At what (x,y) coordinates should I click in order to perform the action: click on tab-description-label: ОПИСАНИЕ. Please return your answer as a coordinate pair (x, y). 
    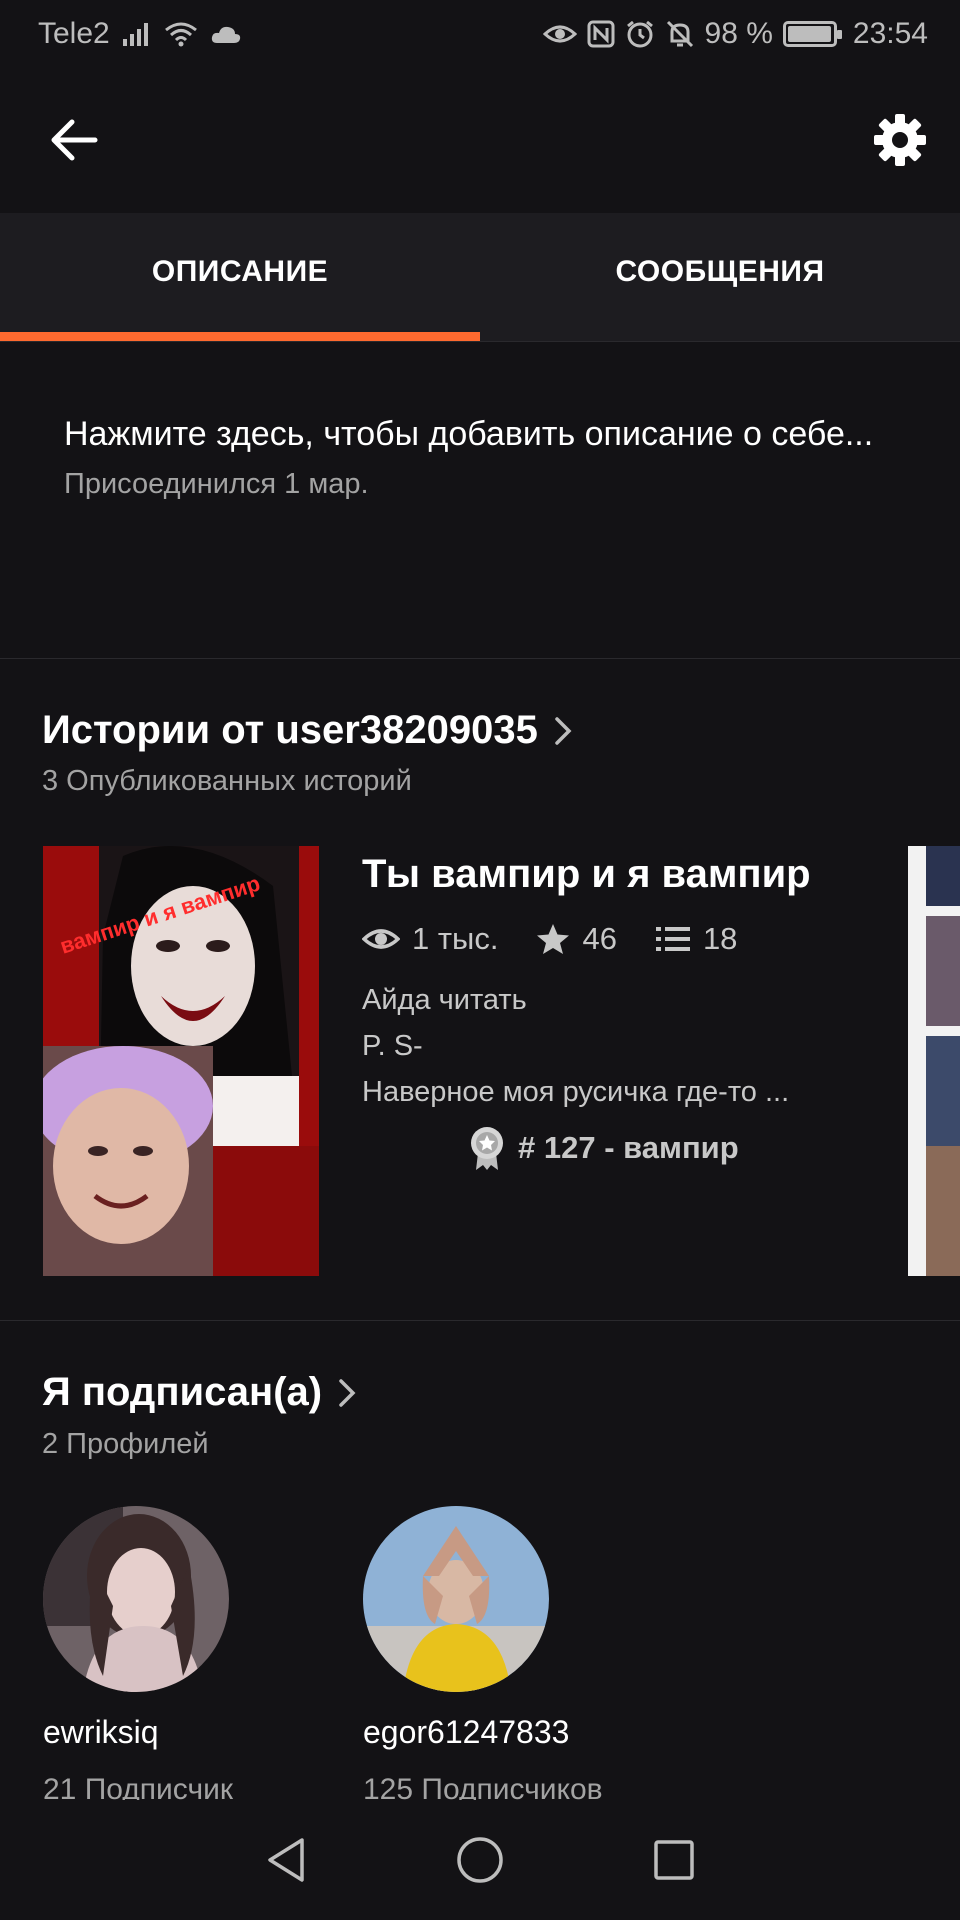
    Looking at the image, I should click on (240, 271).